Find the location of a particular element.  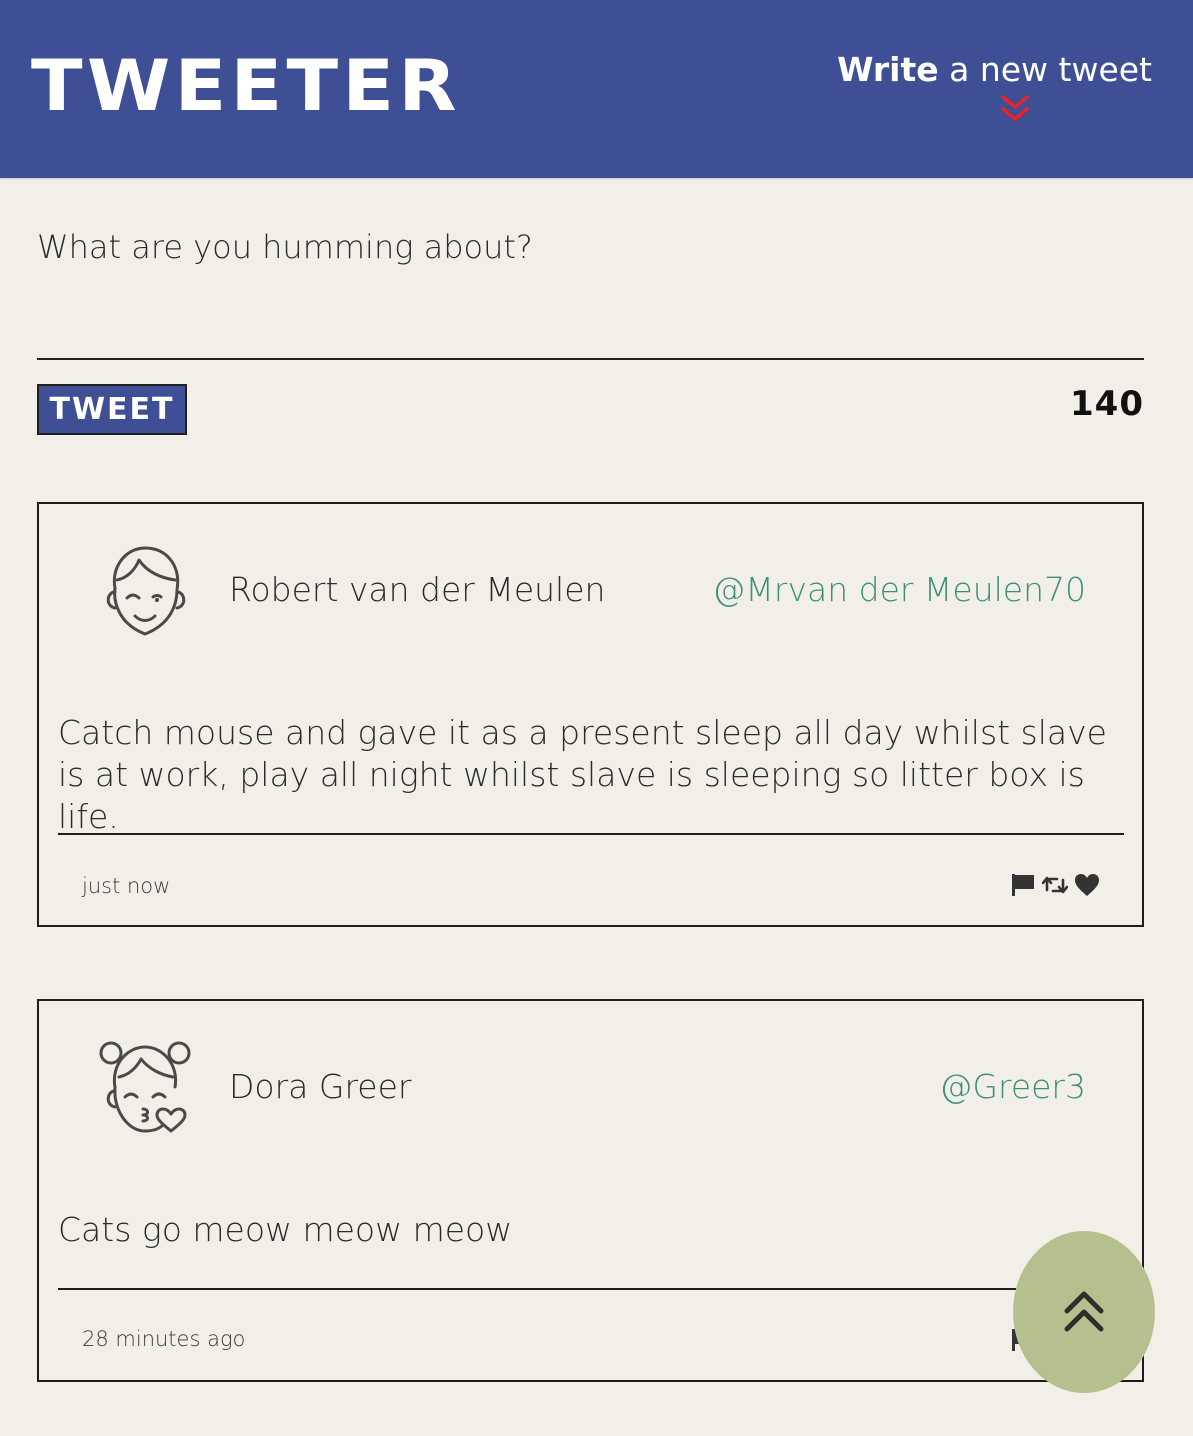

char-counter: 140 is located at coordinates (1107, 404).